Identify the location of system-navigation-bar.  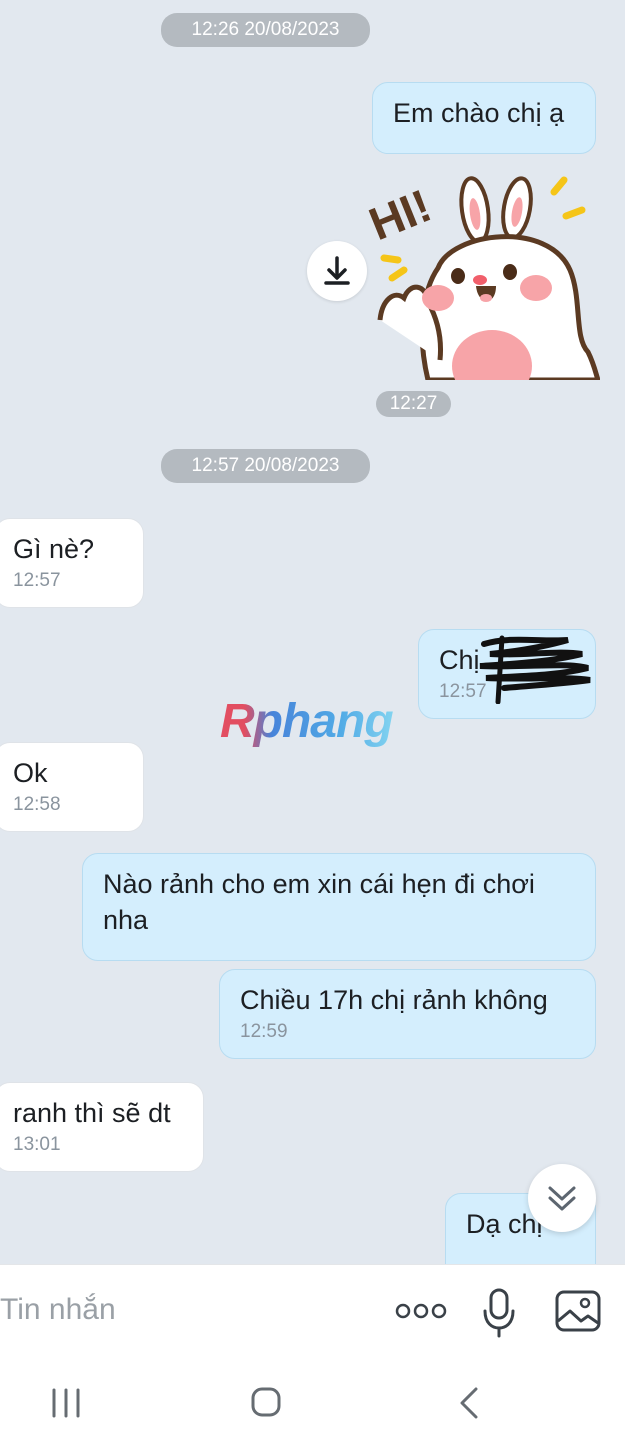
(312, 1400).